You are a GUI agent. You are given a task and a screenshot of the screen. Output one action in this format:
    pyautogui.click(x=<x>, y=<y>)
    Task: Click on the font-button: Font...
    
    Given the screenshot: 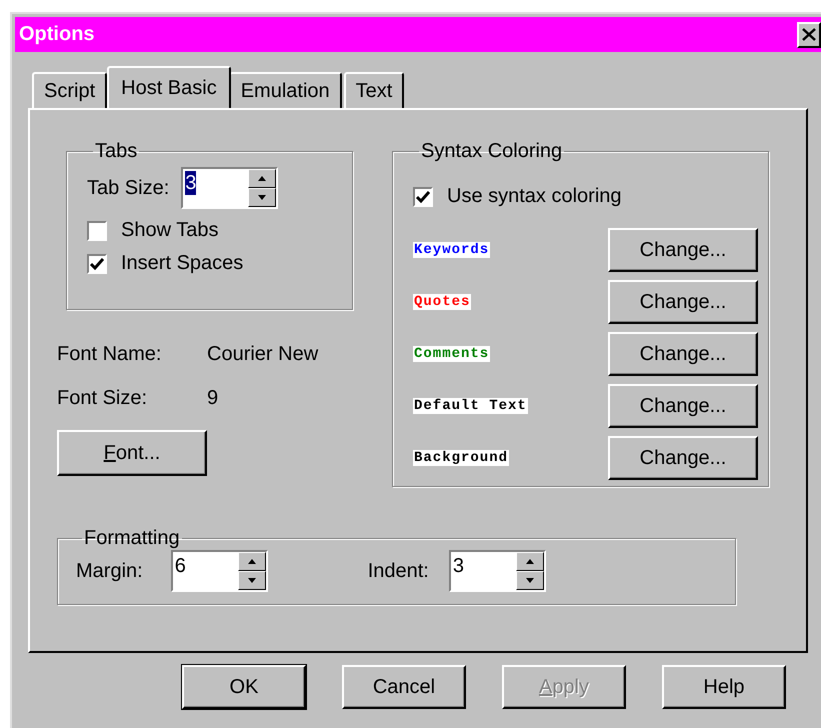 What is the action you would take?
    pyautogui.click(x=132, y=453)
    